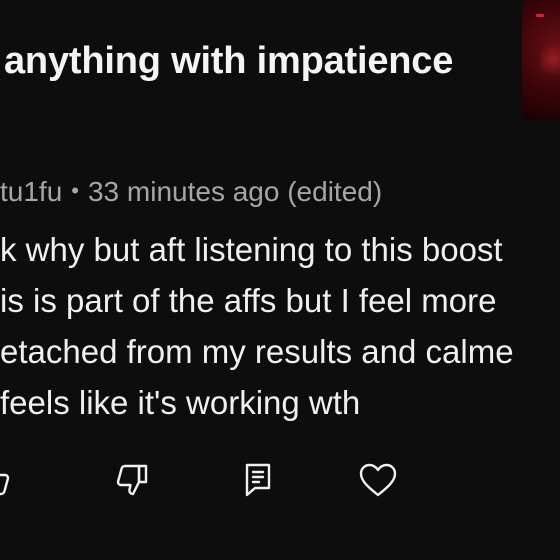 The image size is (560, 560). I want to click on reply-icon, so click(258, 480).